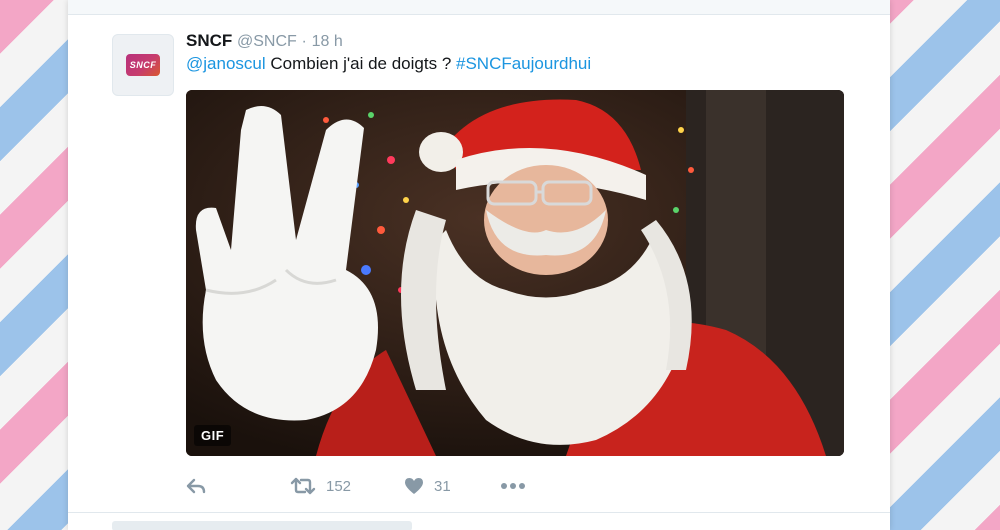 The image size is (1000, 530). What do you see at coordinates (414, 486) in the screenshot?
I see `heart-icon` at bounding box center [414, 486].